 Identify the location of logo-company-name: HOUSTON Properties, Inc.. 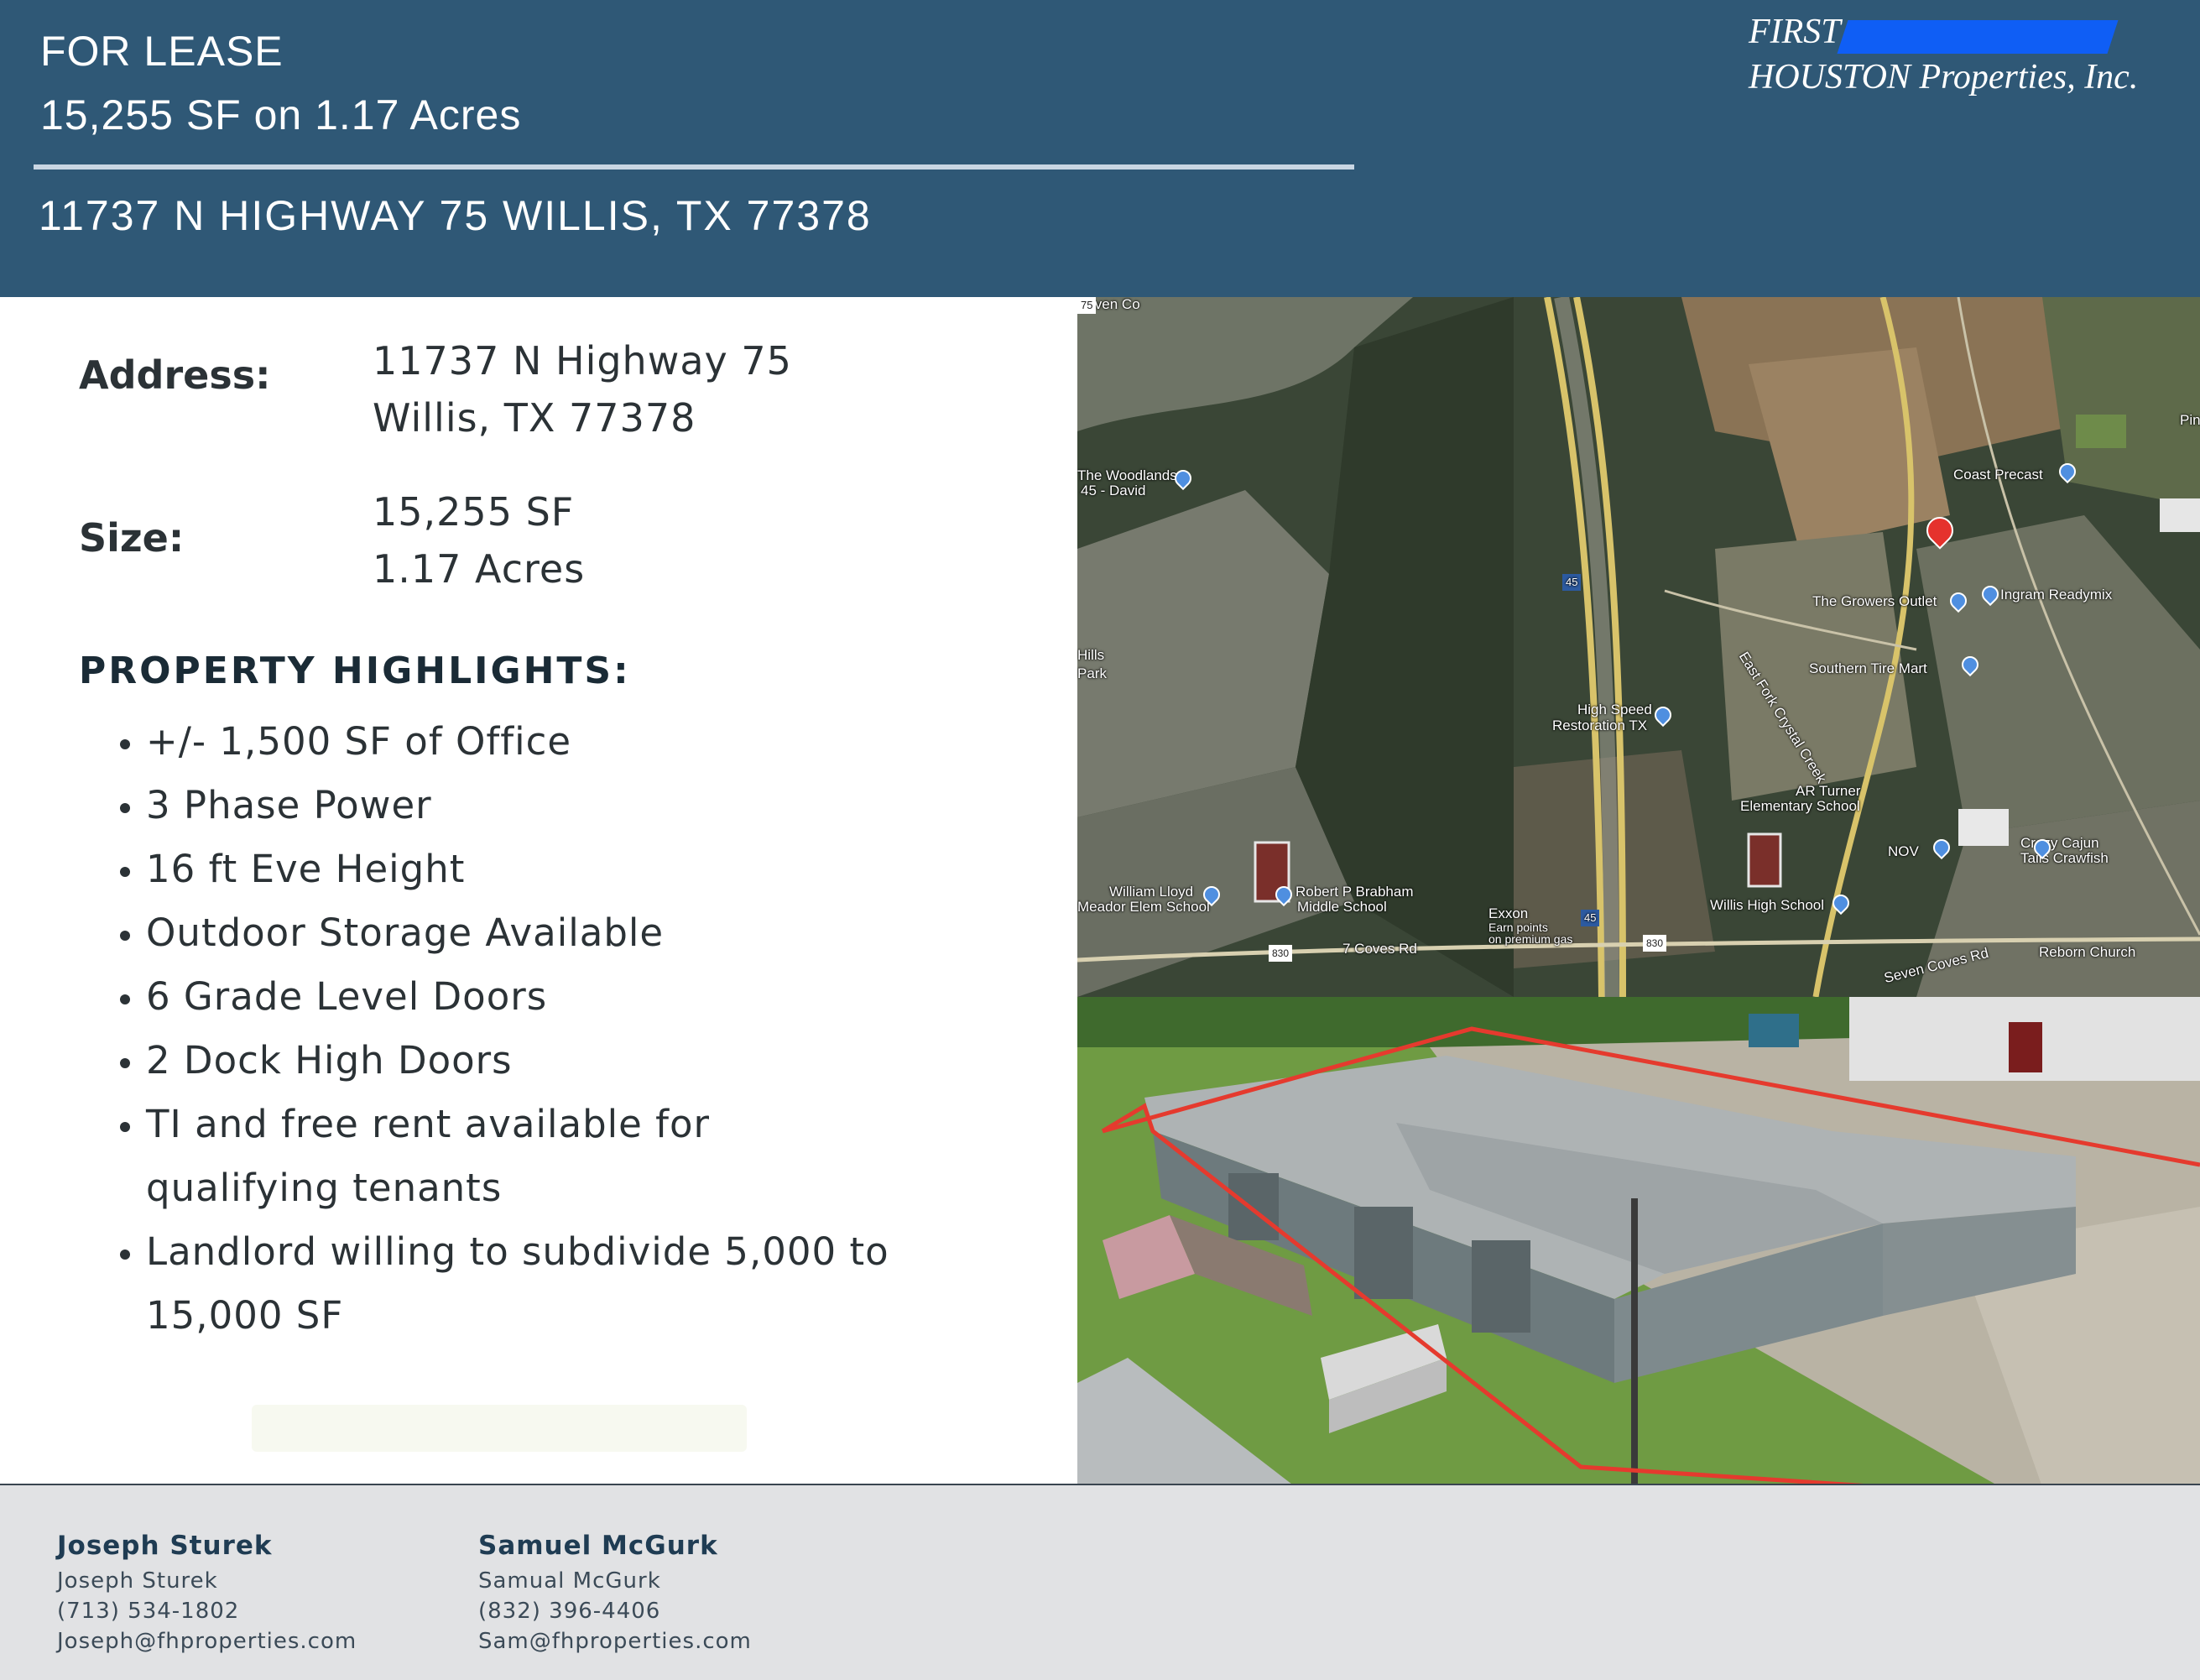
(1944, 77).